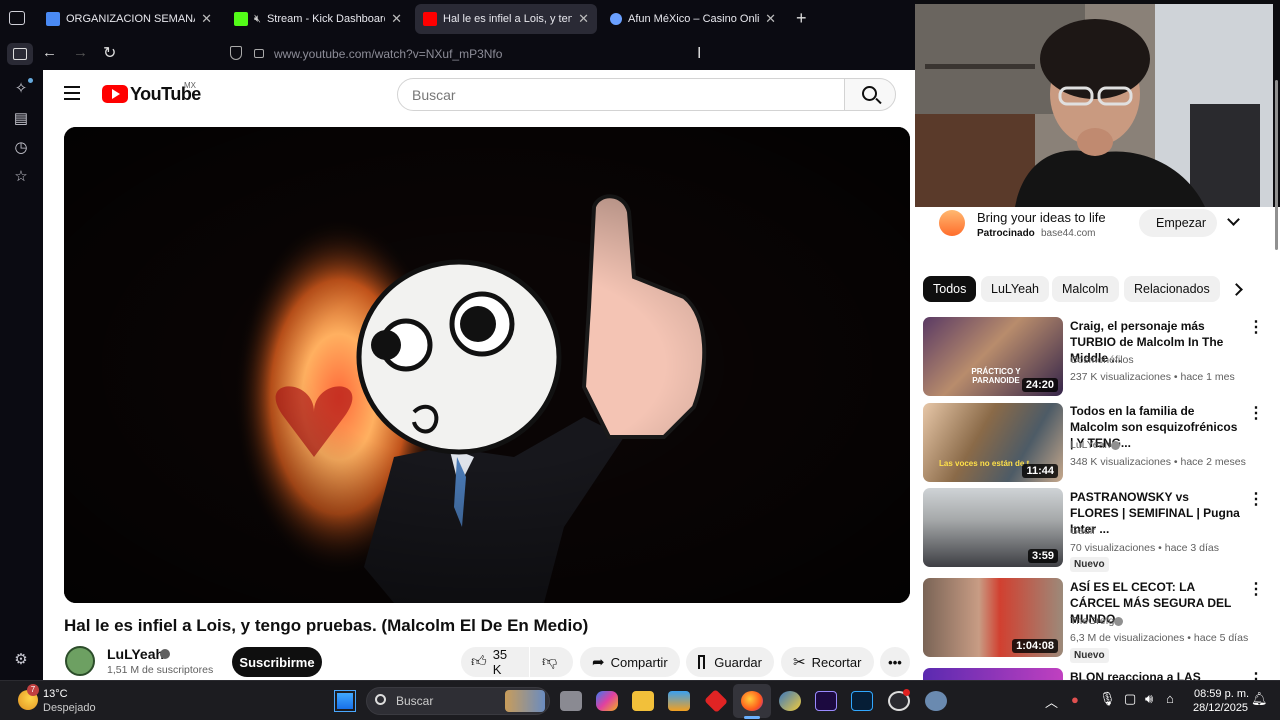 This screenshot has height=720, width=1280. Describe the element at coordinates (21, 660) in the screenshot. I see `settings-gear-icon: ⚙` at that location.